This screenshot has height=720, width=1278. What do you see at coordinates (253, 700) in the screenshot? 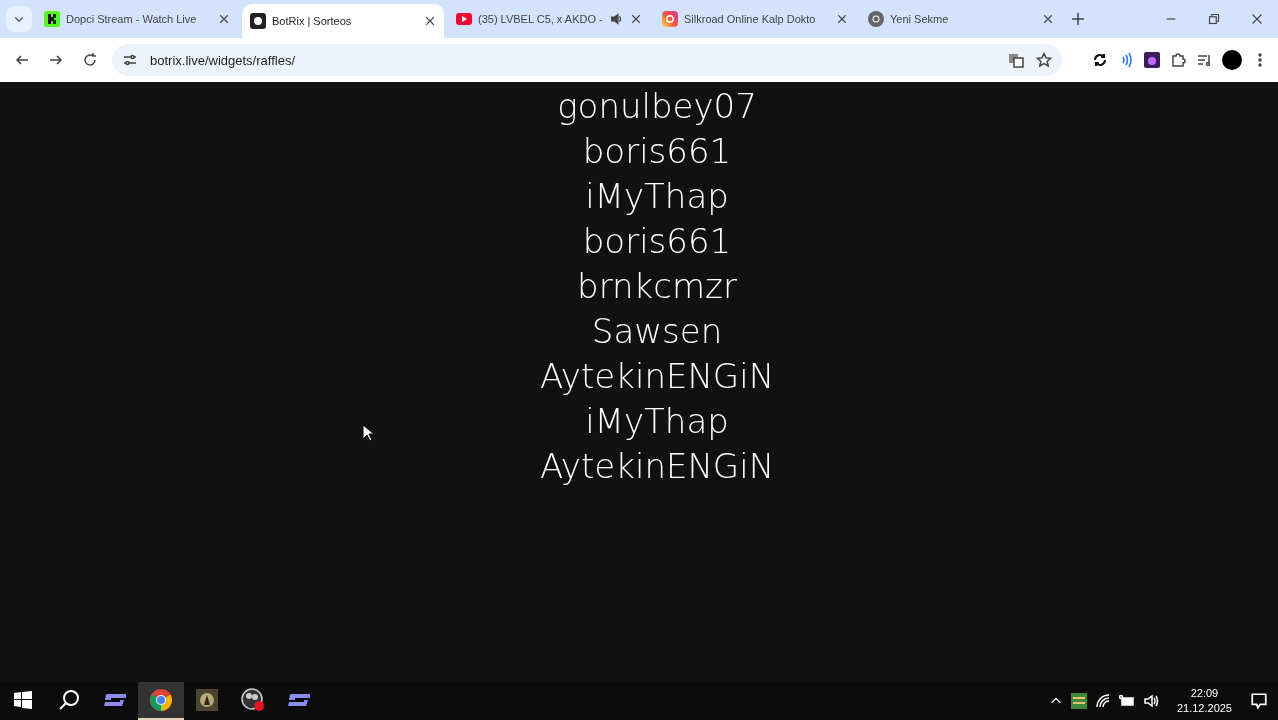
I see `obs-icon` at bounding box center [253, 700].